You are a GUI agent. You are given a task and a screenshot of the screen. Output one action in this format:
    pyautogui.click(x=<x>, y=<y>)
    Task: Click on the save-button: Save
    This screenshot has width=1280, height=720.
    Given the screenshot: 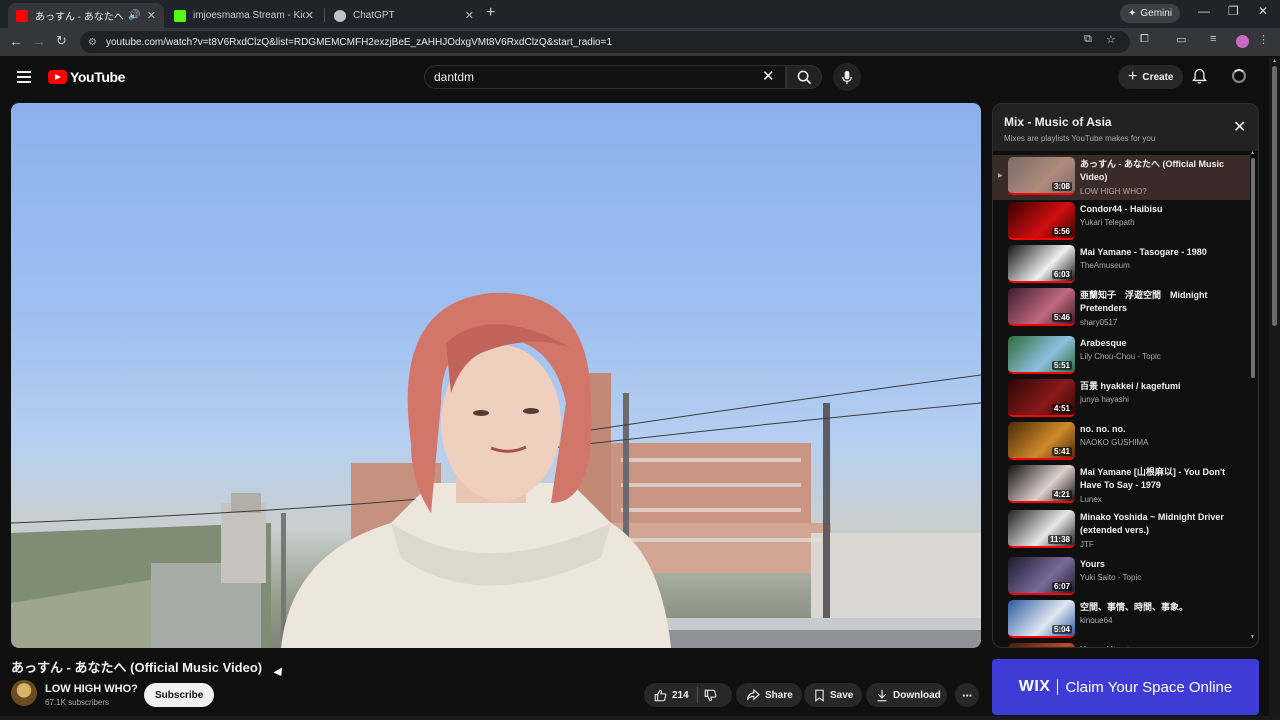 What is the action you would take?
    pyautogui.click(x=833, y=695)
    